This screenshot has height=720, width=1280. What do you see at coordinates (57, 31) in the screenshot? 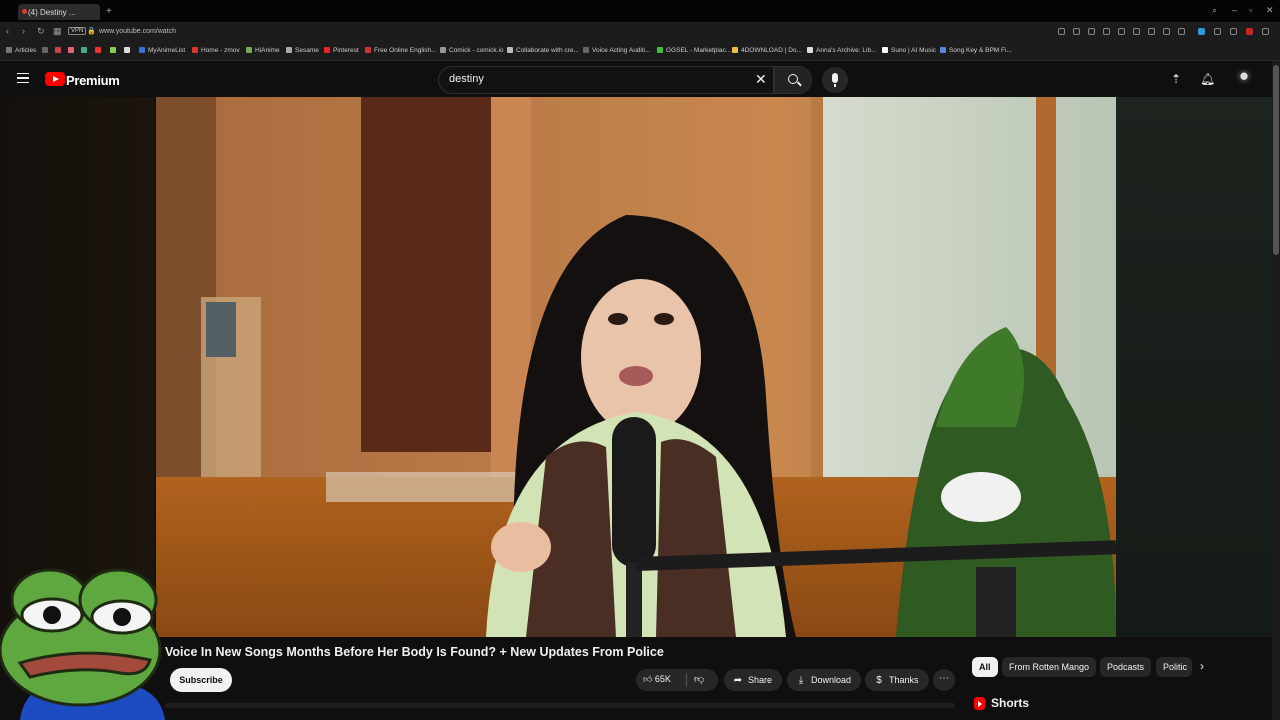
I see `speed-dial-icon: ▦` at bounding box center [57, 31].